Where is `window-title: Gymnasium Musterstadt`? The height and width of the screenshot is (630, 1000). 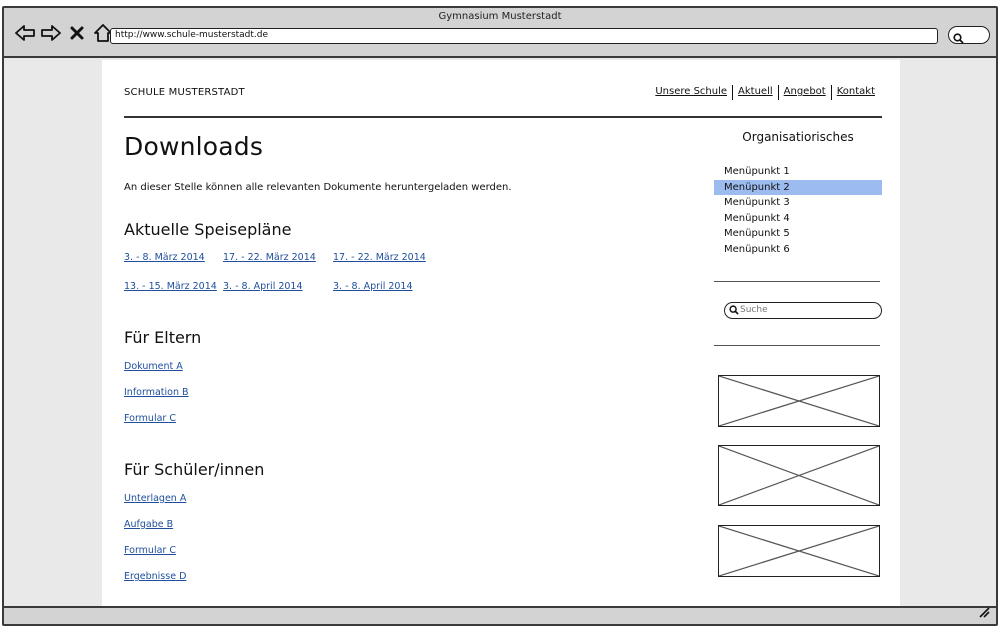
window-title: Gymnasium Musterstadt is located at coordinates (500, 16).